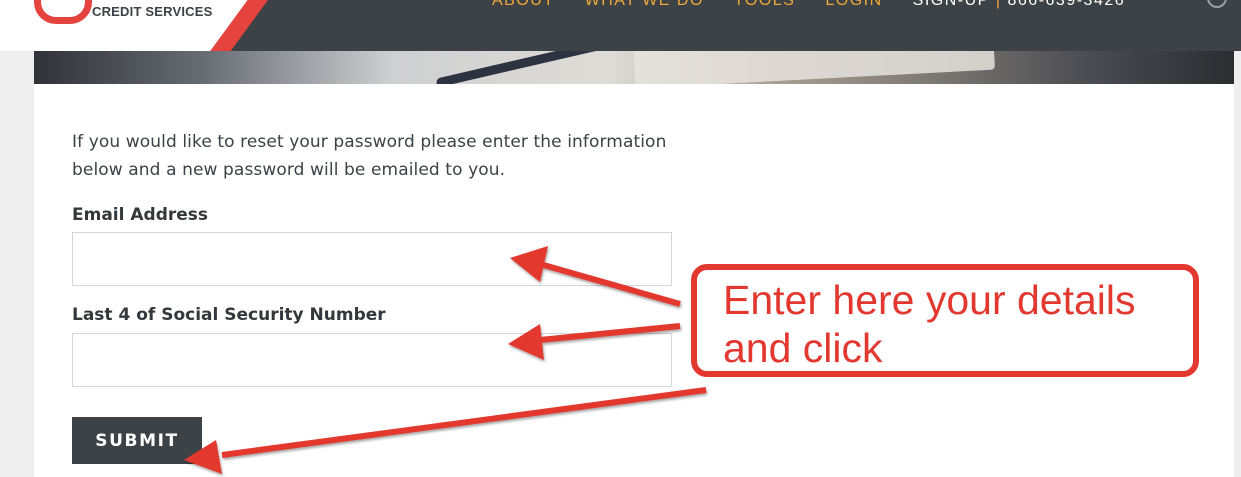  What do you see at coordinates (539, 67) in the screenshot?
I see `hero-pen-shape` at bounding box center [539, 67].